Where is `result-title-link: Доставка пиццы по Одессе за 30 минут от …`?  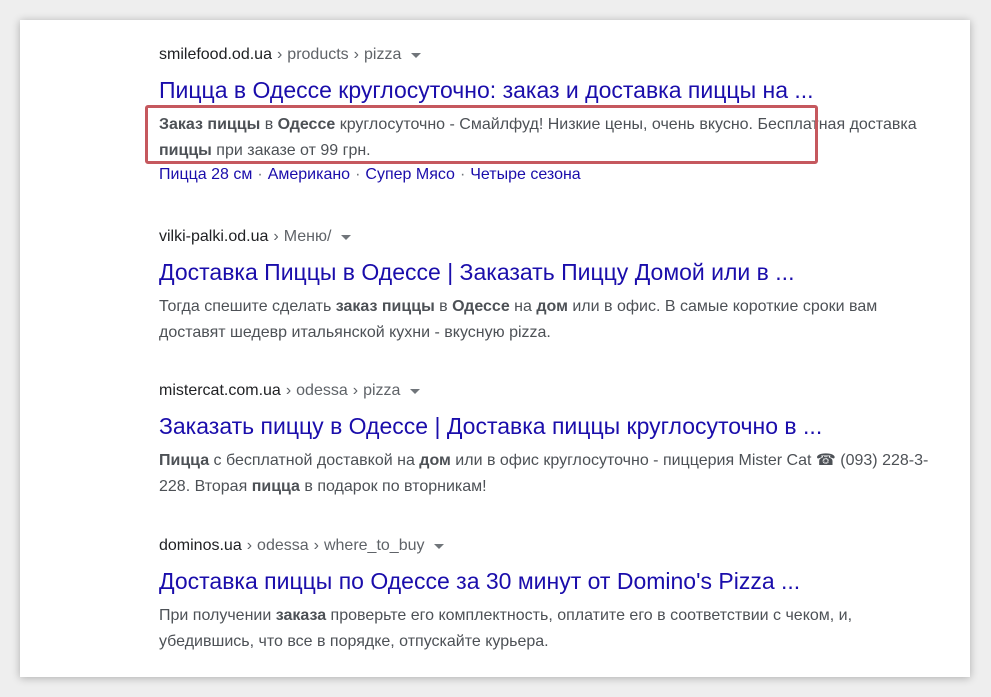
result-title-link: Доставка пиццы по Одессе за 30 минут от … is located at coordinates (549, 581).